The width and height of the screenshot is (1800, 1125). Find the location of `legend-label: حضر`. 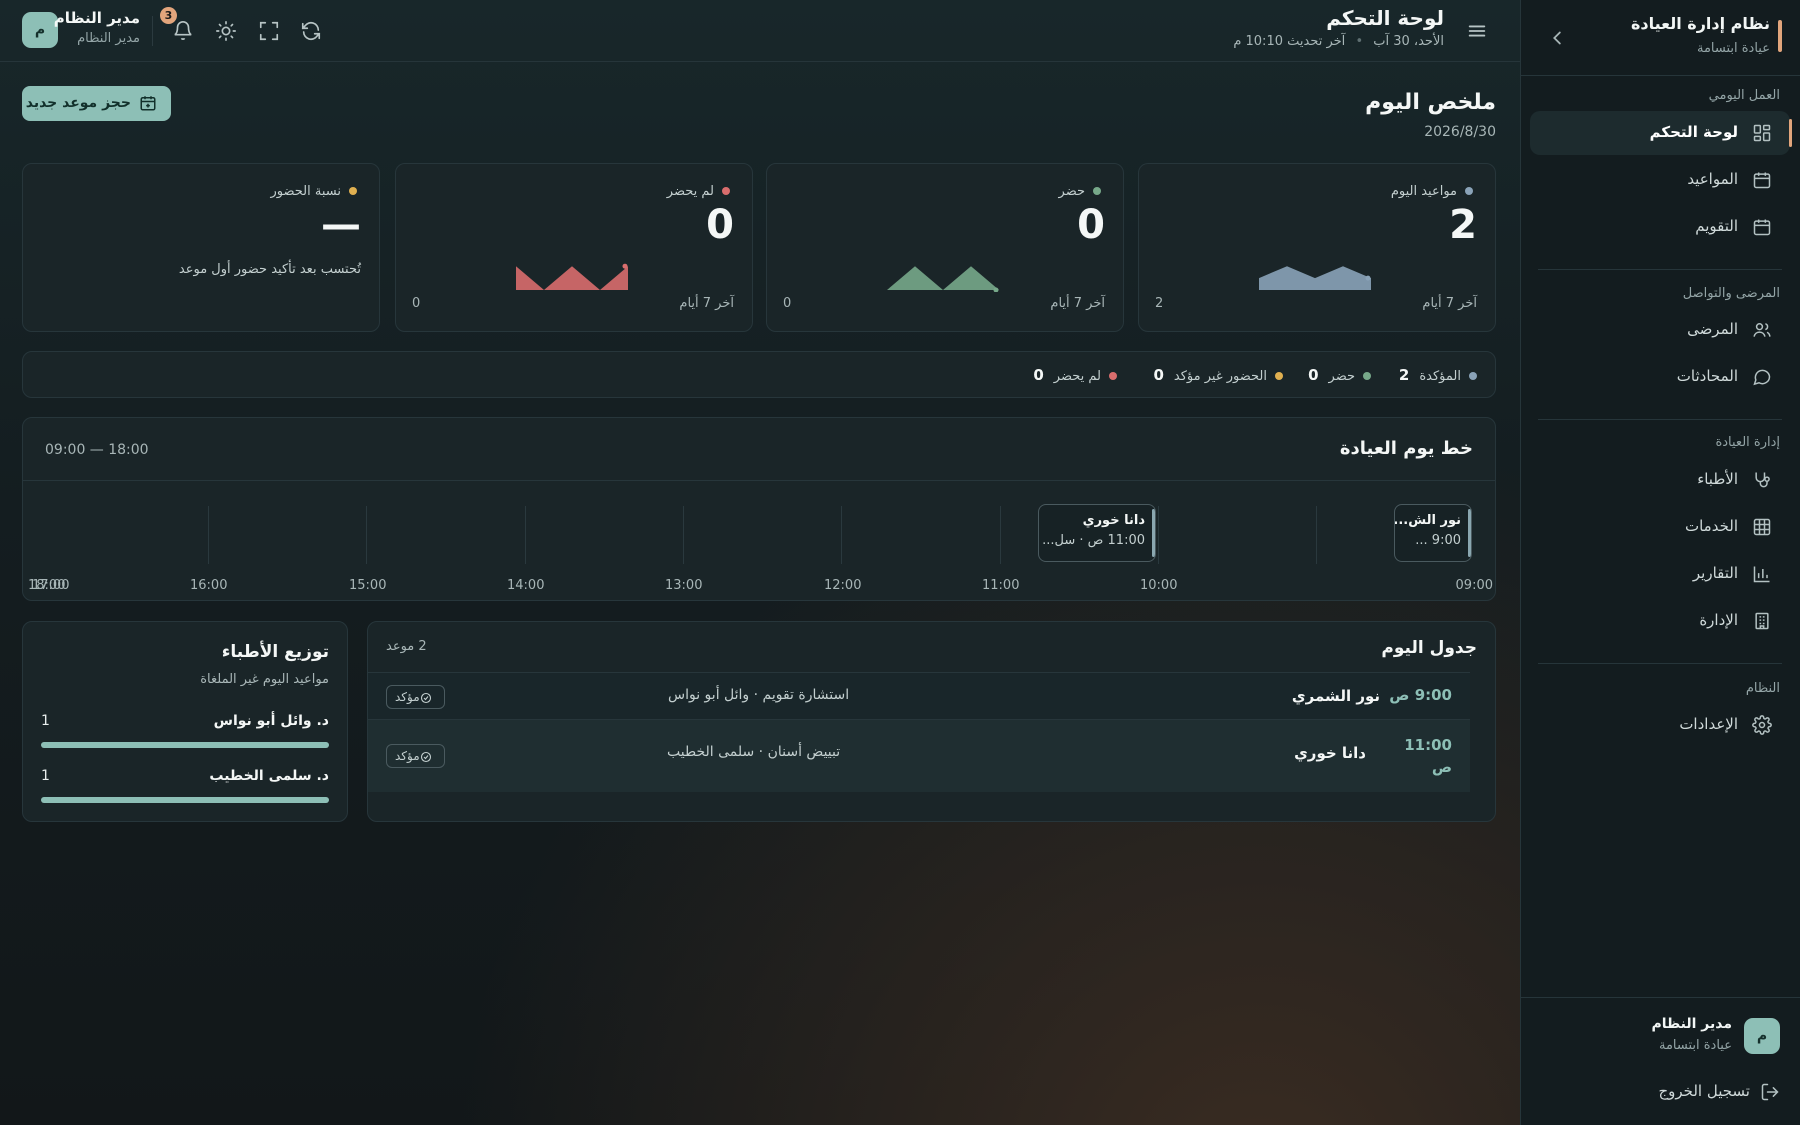

legend-label: حضر is located at coordinates (1341, 376).